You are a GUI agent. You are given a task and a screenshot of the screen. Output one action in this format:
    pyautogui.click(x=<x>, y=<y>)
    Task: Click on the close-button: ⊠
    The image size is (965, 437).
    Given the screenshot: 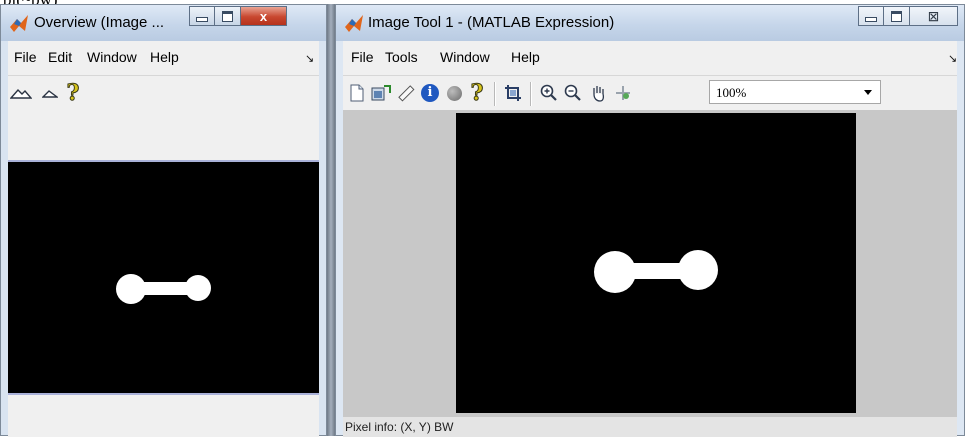 What is the action you would take?
    pyautogui.click(x=934, y=16)
    